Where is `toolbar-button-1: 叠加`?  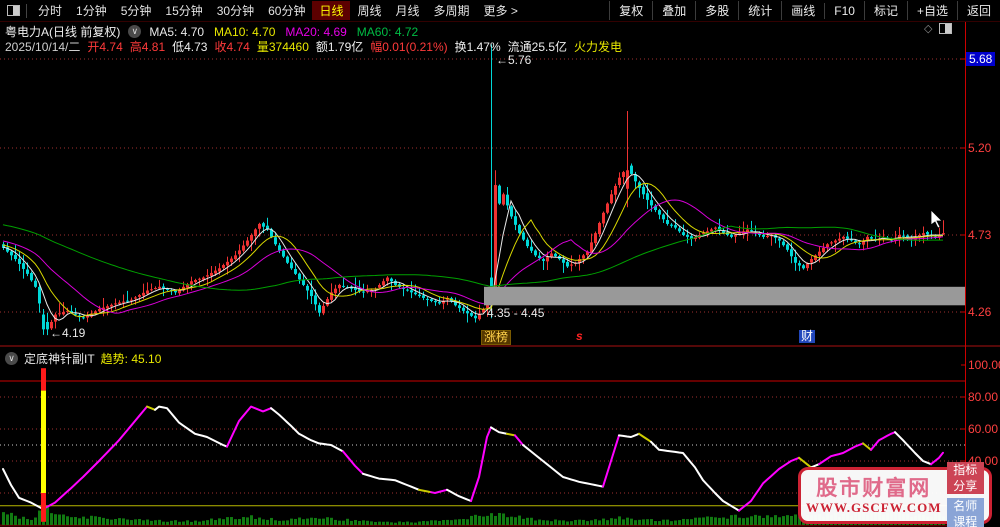 toolbar-button-1: 叠加 is located at coordinates (673, 10).